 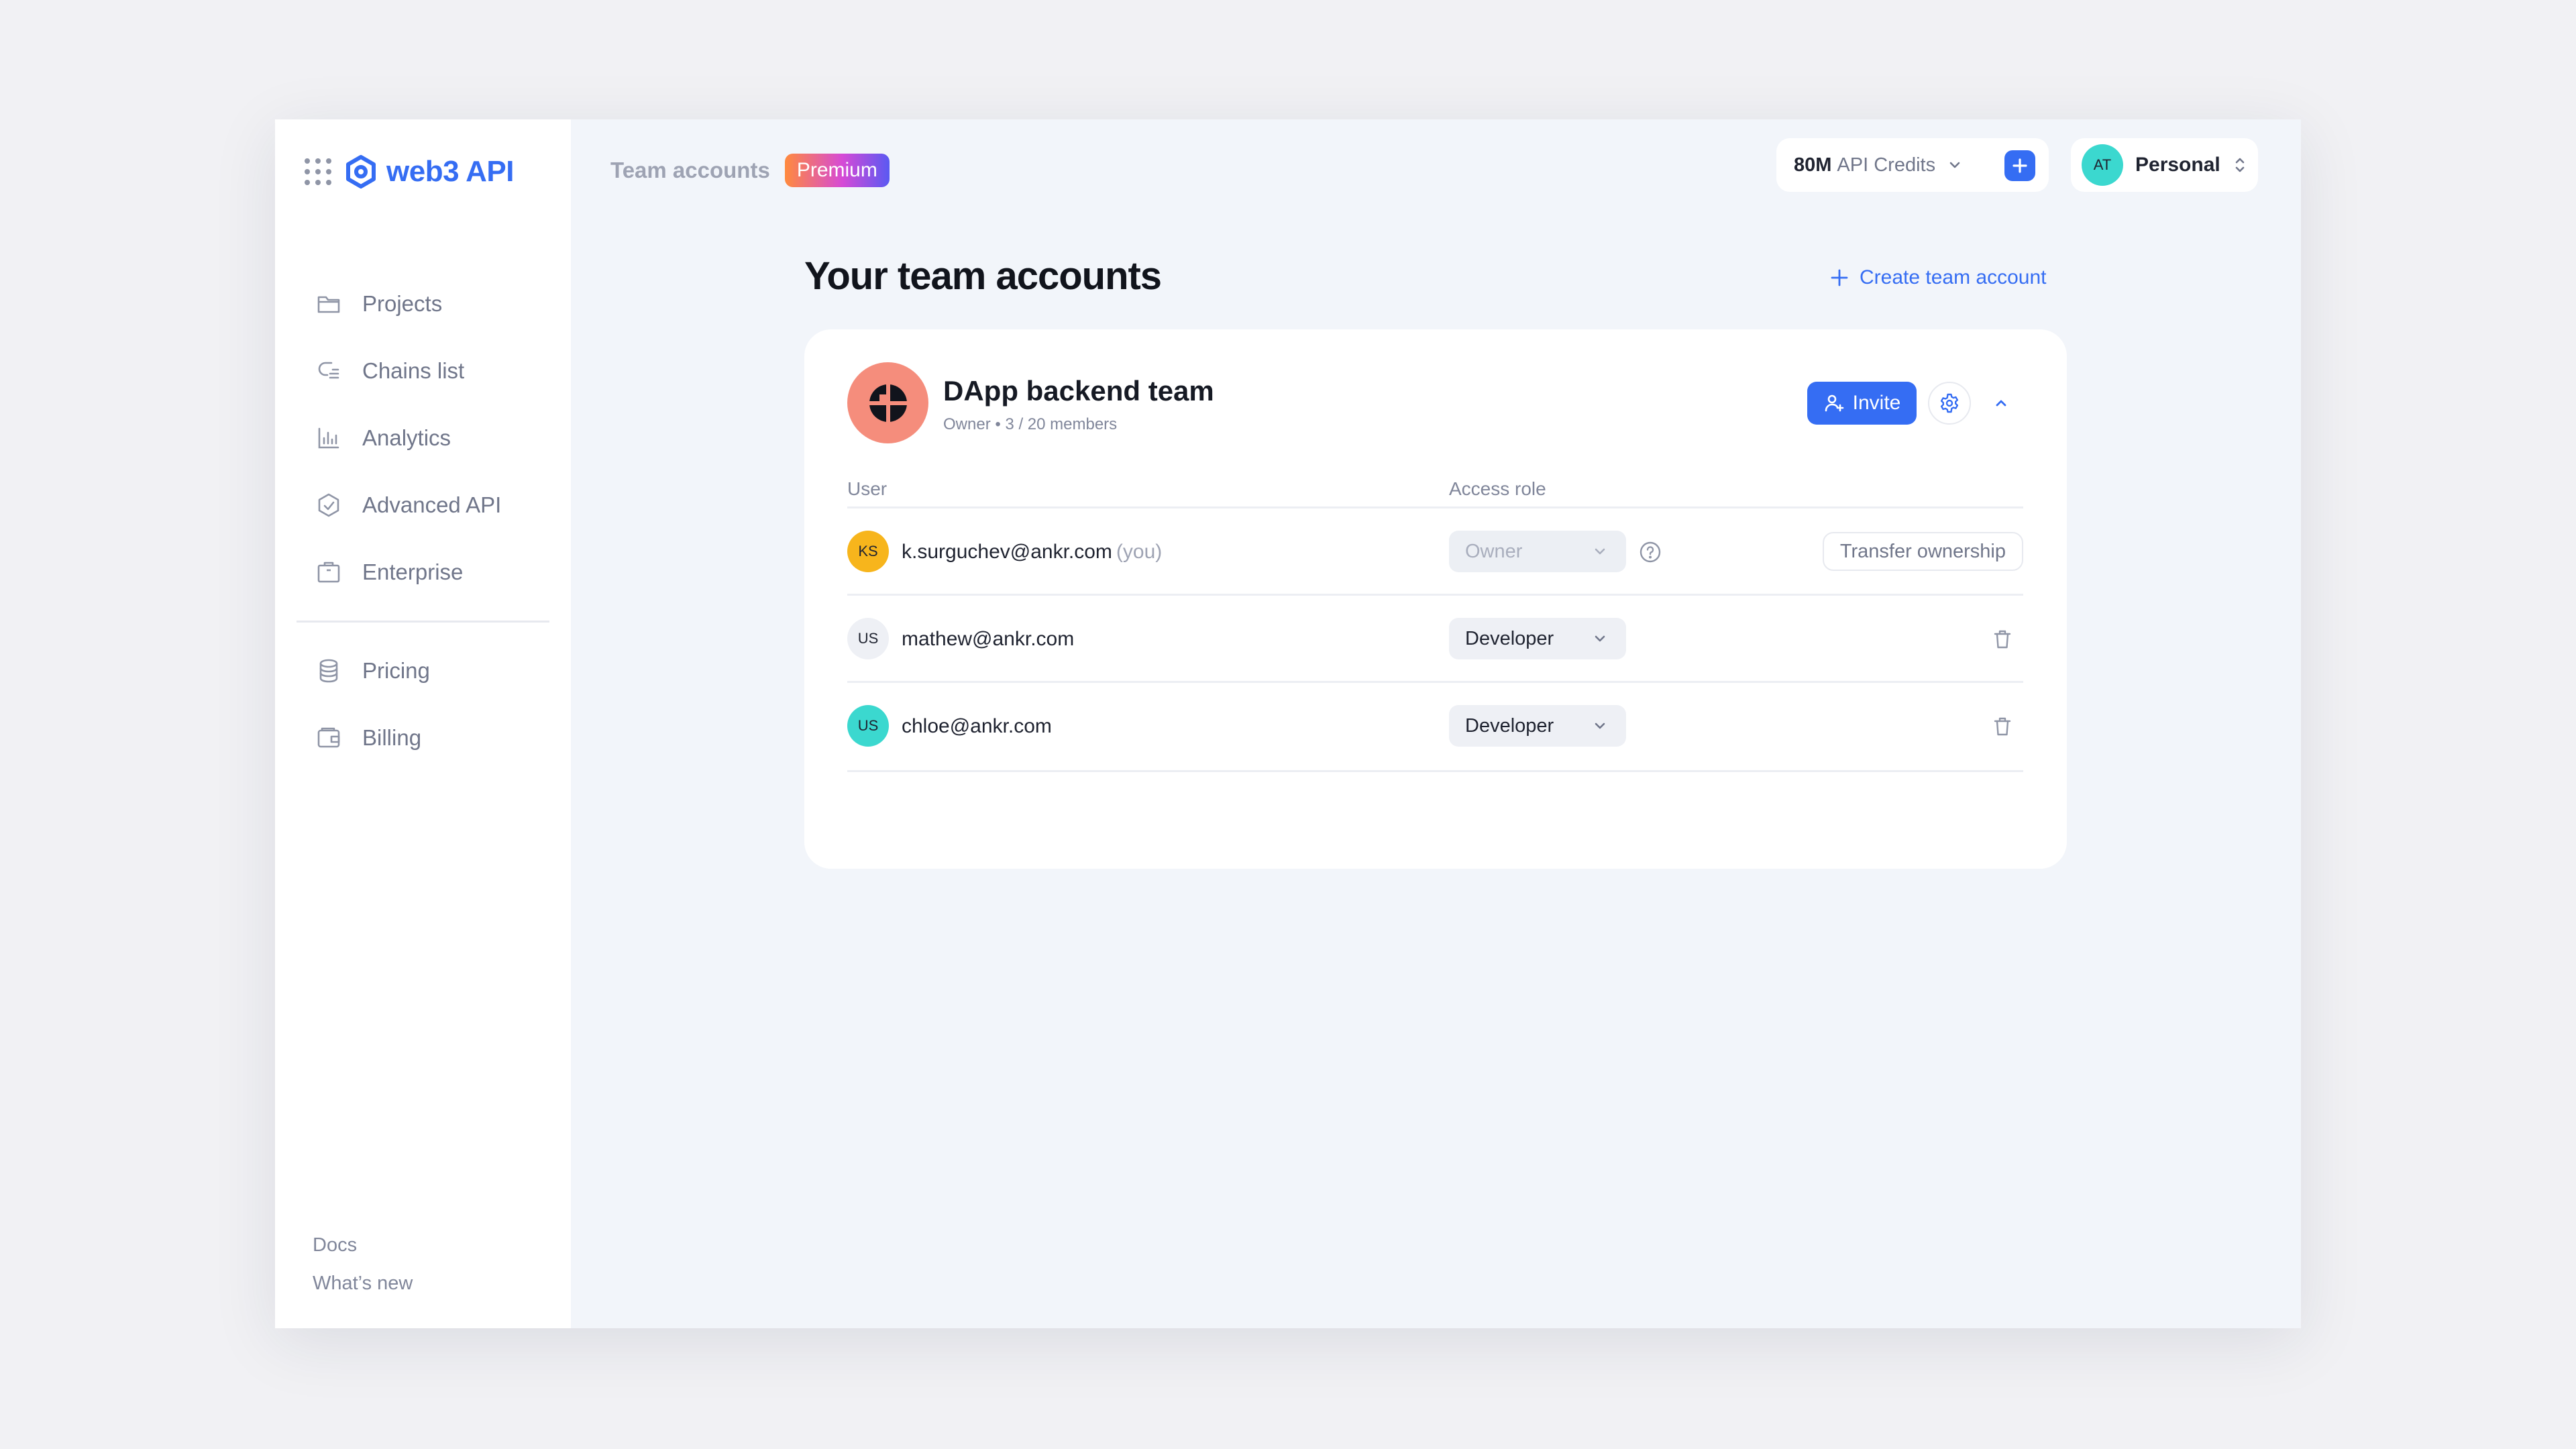 I want to click on sidebar-footer: Docs What’s new, so click(x=363, y=1264).